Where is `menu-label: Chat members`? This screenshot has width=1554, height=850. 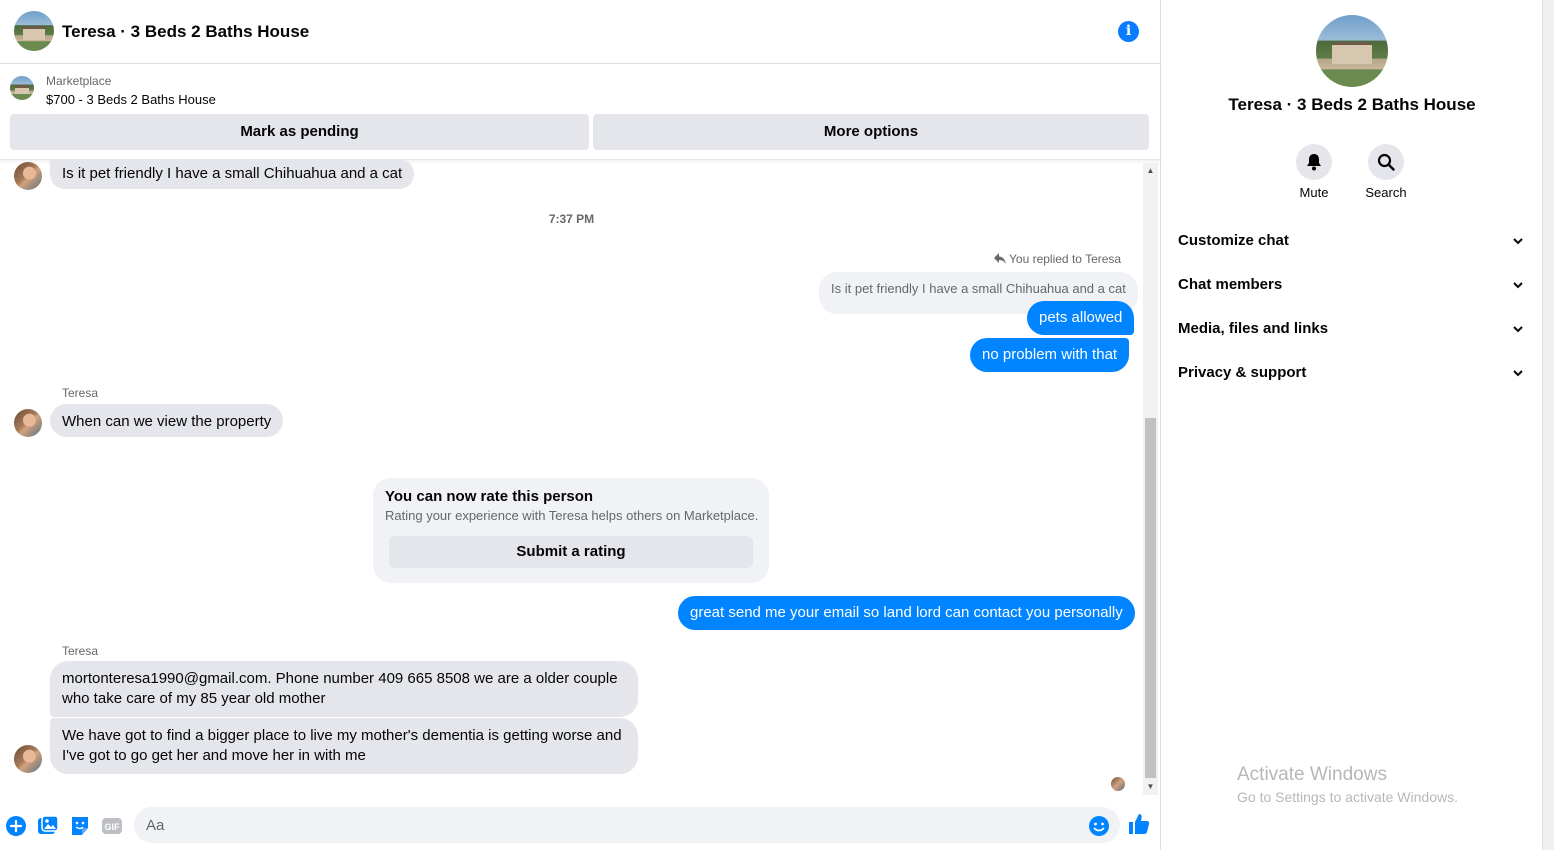
menu-label: Chat members is located at coordinates (1230, 284).